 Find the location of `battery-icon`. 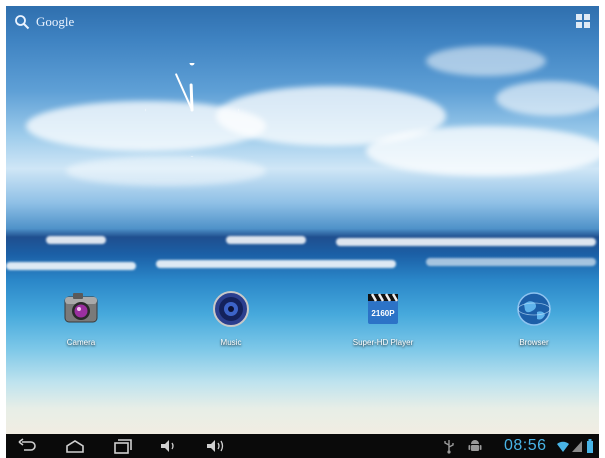

battery-icon is located at coordinates (590, 446).